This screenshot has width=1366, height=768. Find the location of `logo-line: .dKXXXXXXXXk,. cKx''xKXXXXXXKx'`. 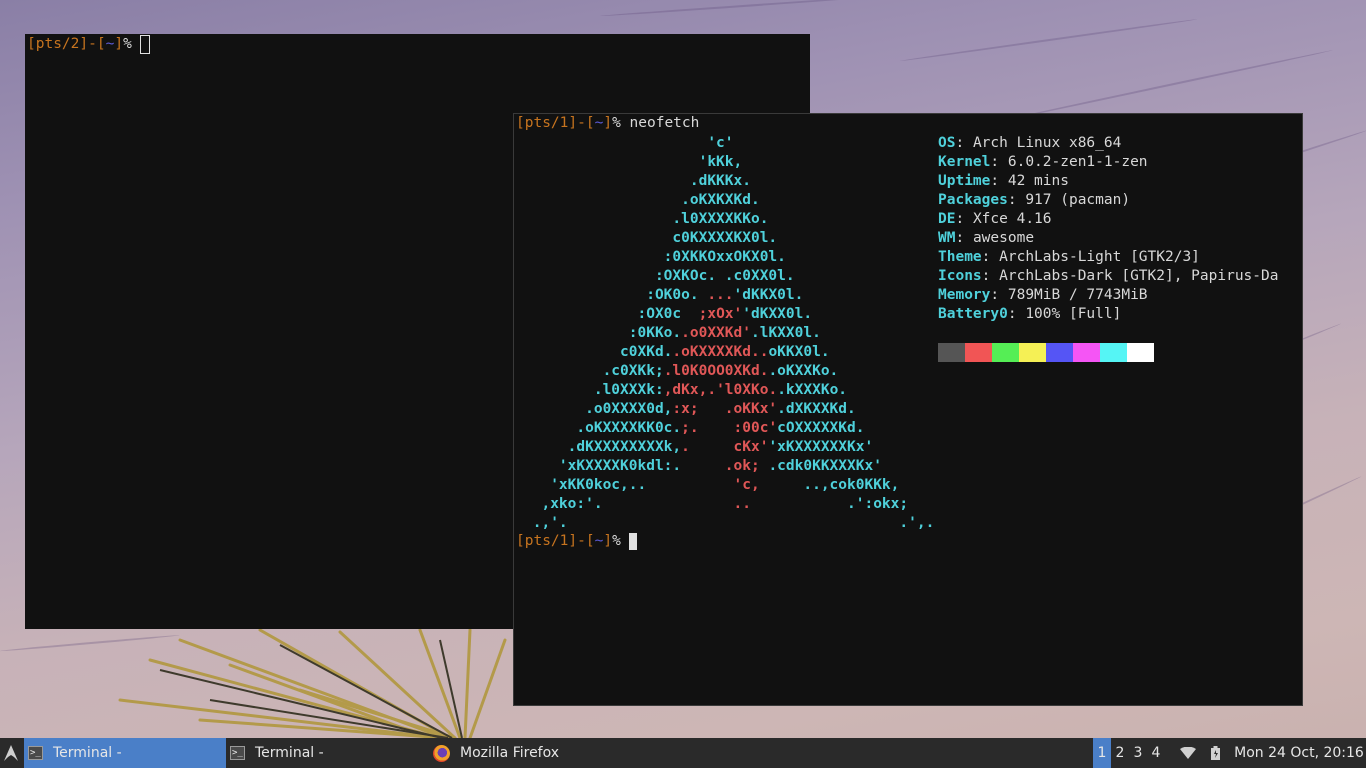

logo-line: .dKXXXXXXXXk,. cKx''xKXXXXXXKx' is located at coordinates (729, 447).